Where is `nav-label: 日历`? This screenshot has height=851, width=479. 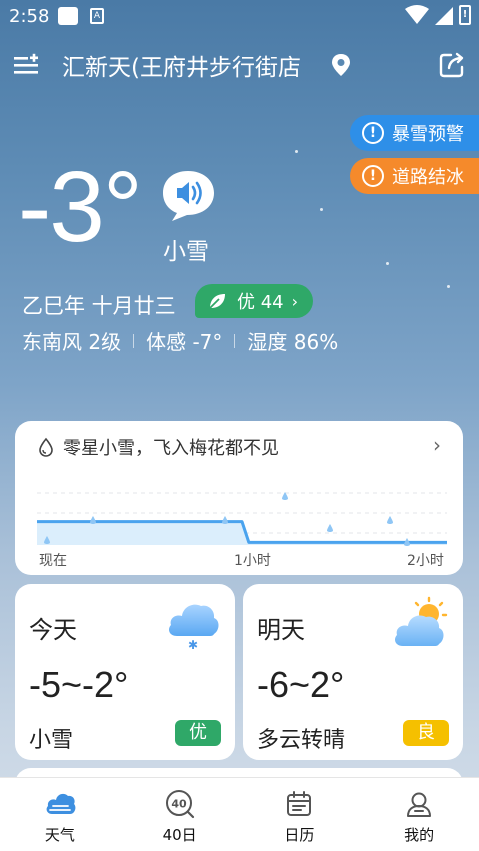 nav-label: 日历 is located at coordinates (299, 835).